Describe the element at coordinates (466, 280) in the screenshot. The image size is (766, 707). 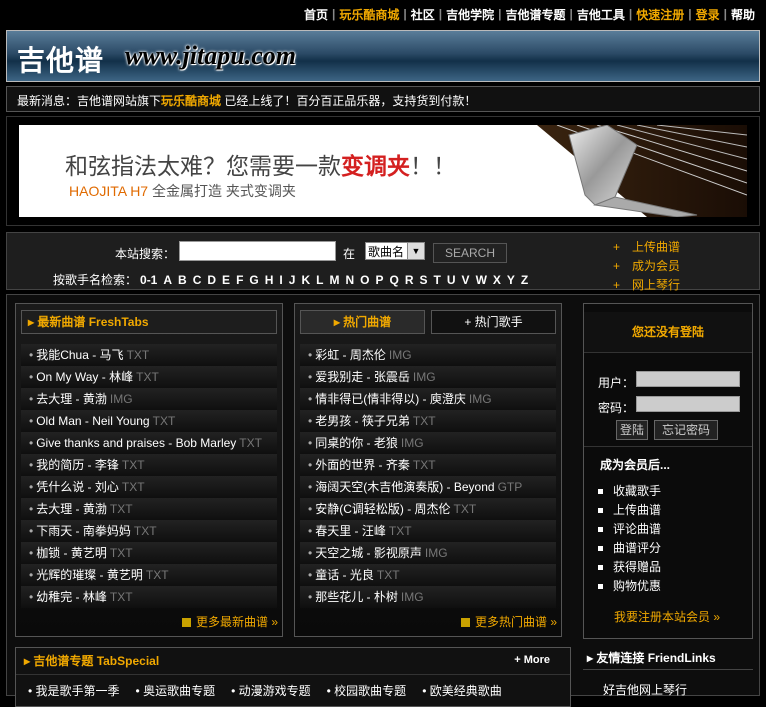
I see `alpha-letter: V` at that location.